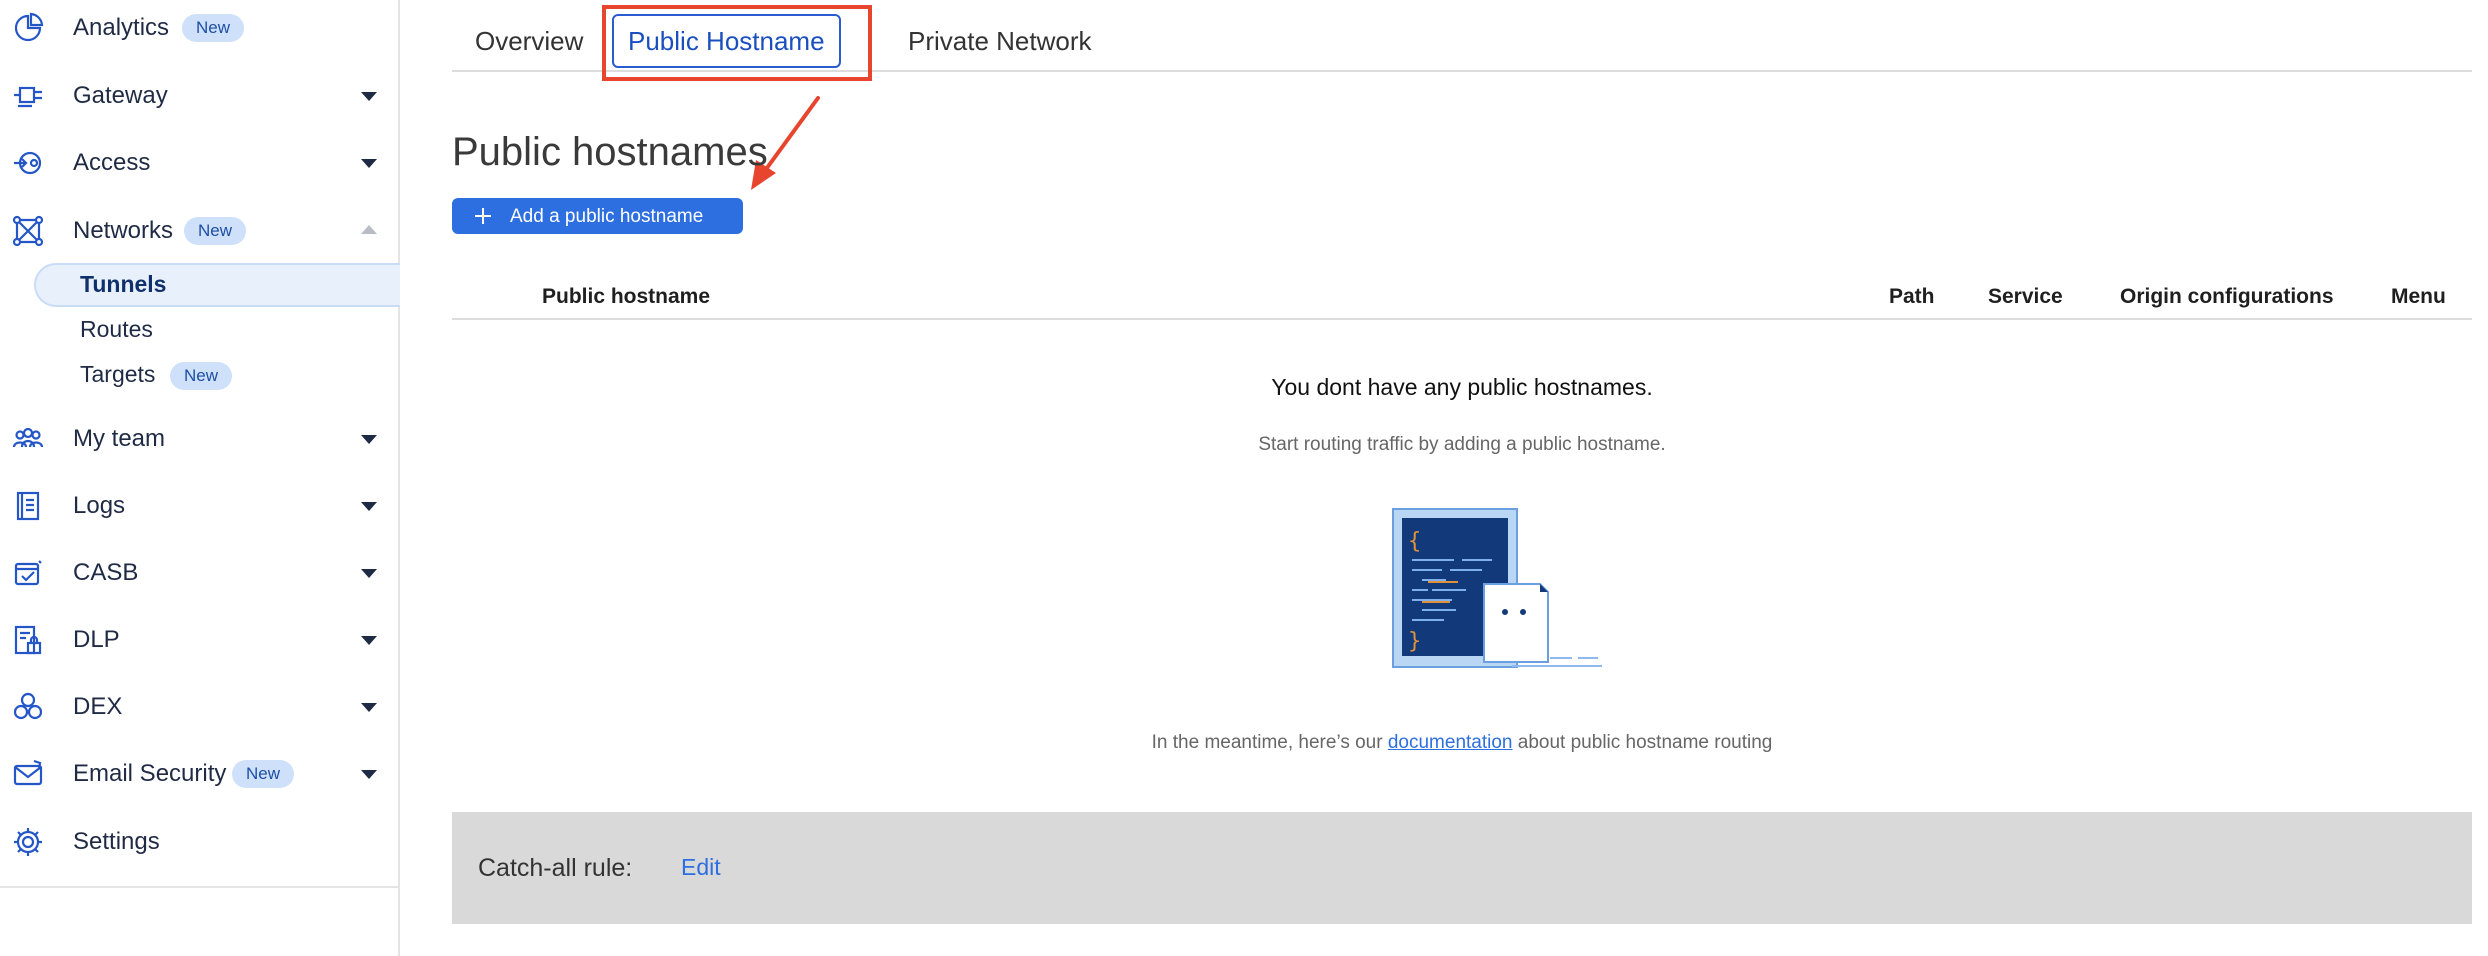 Image resolution: width=2488 pixels, height=956 pixels. What do you see at coordinates (116, 841) in the screenshot?
I see `sidebar-item-label: Settings` at bounding box center [116, 841].